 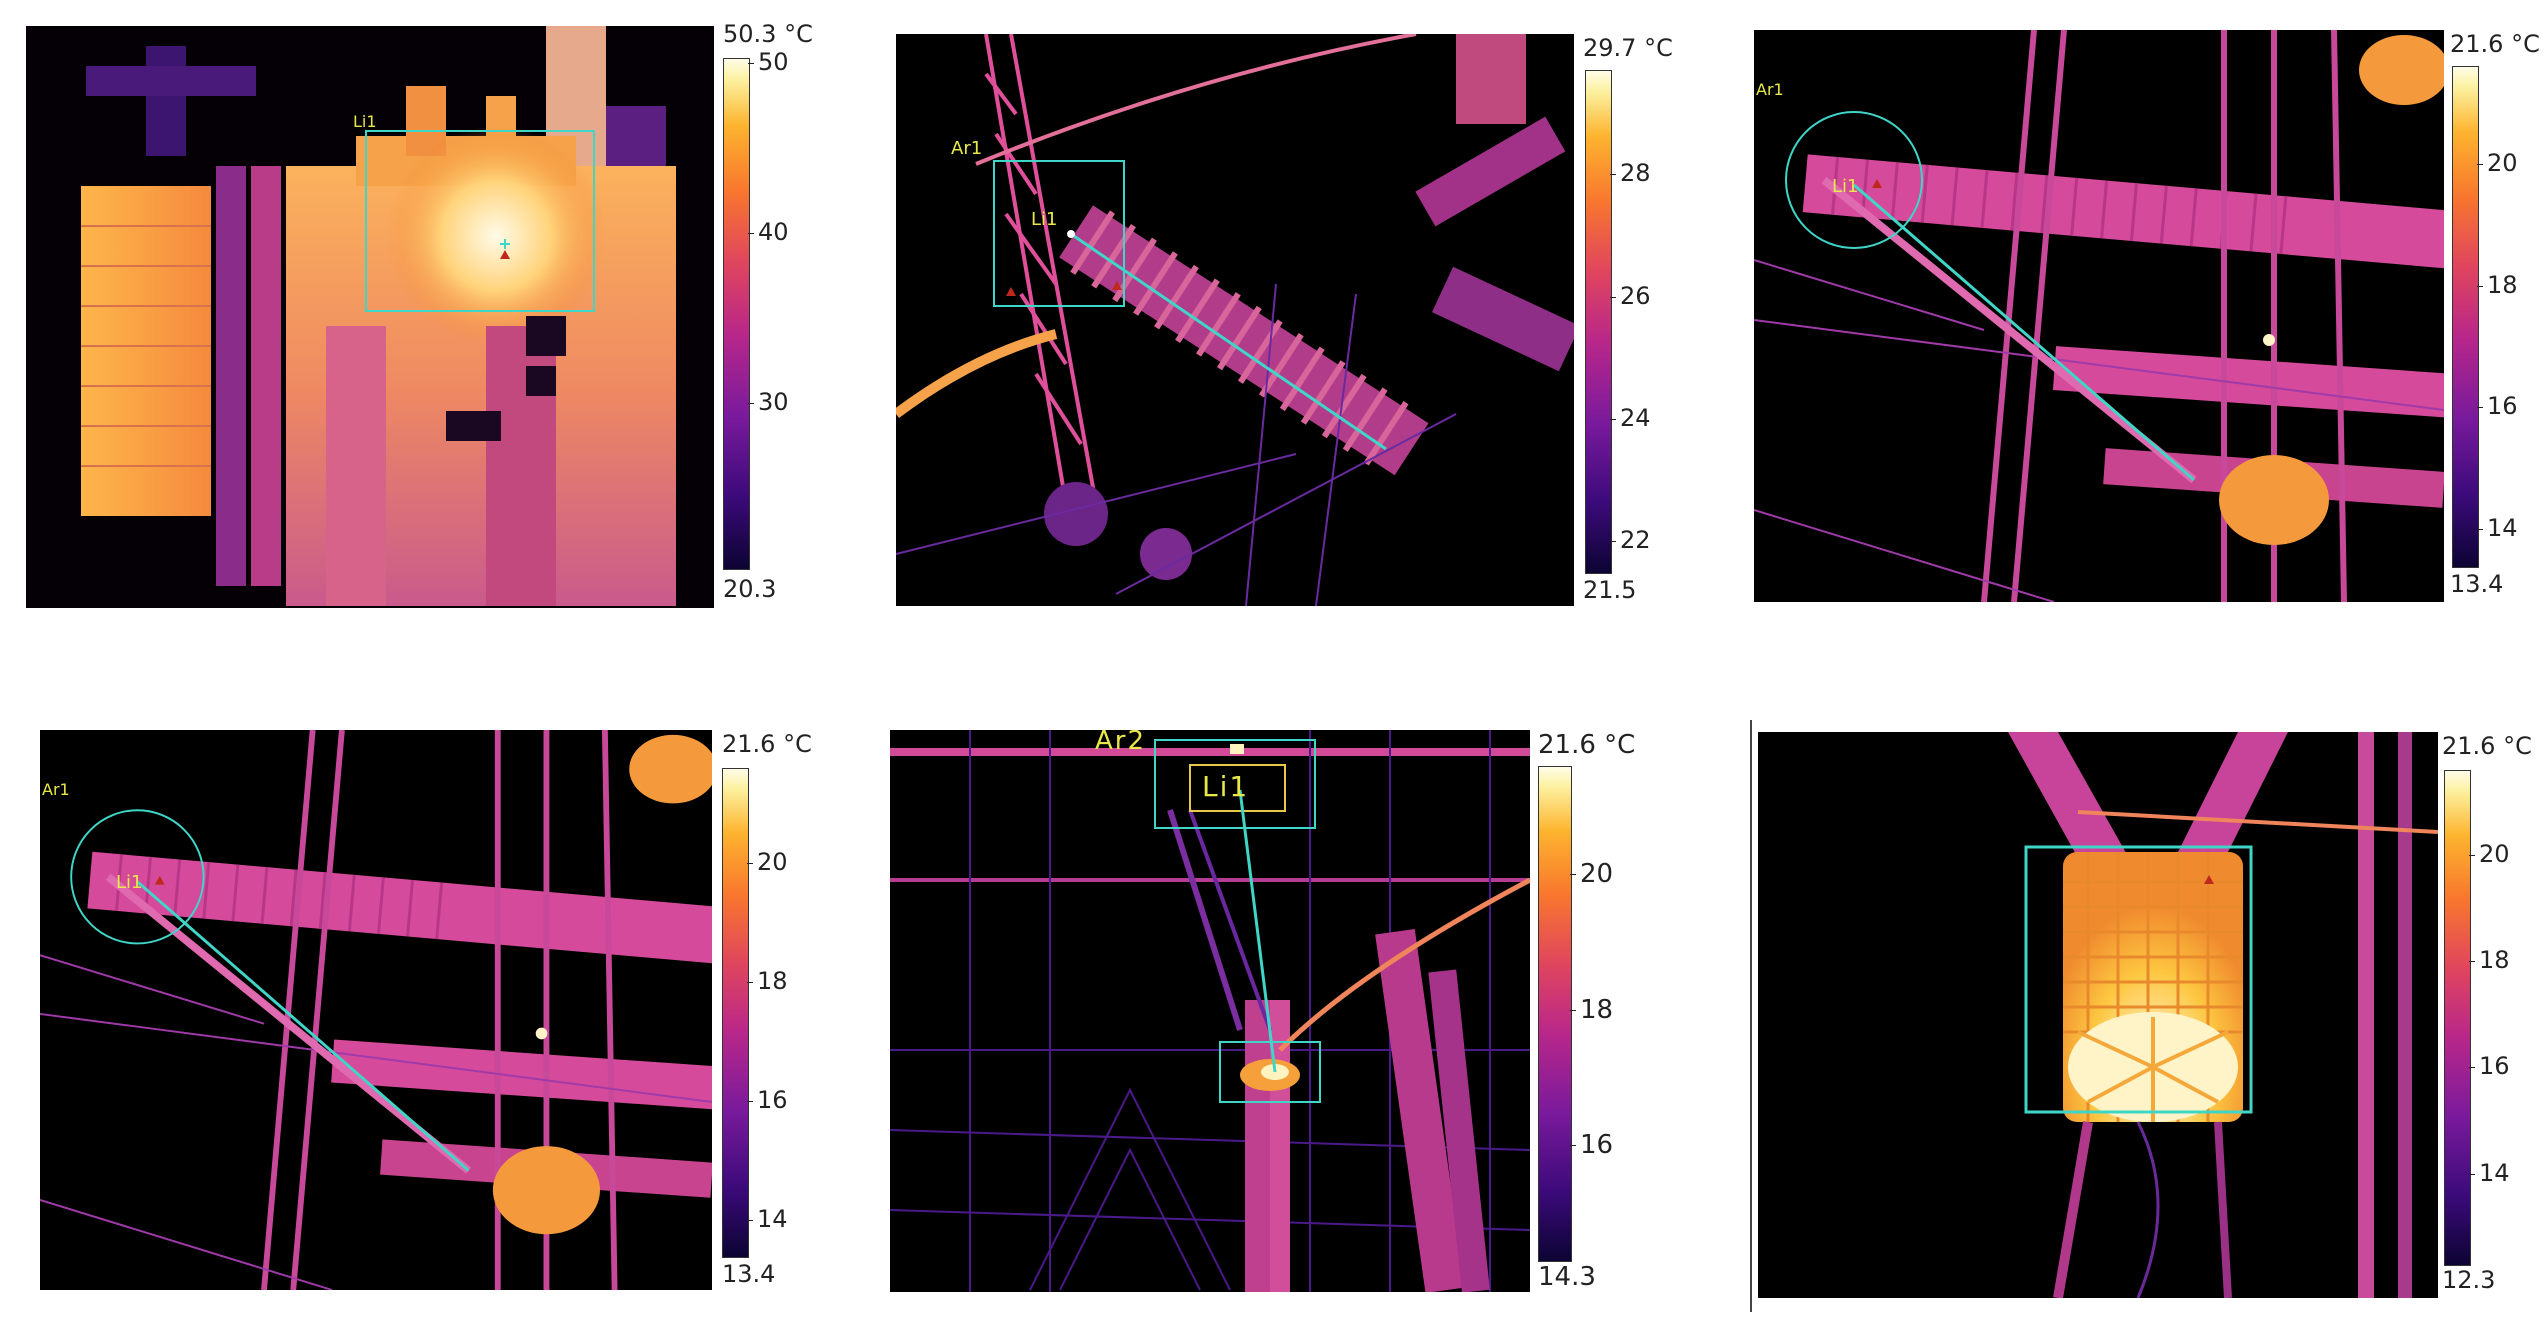 What do you see at coordinates (1635, 173) in the screenshot?
I see `colorbar-tick-label: 28` at bounding box center [1635, 173].